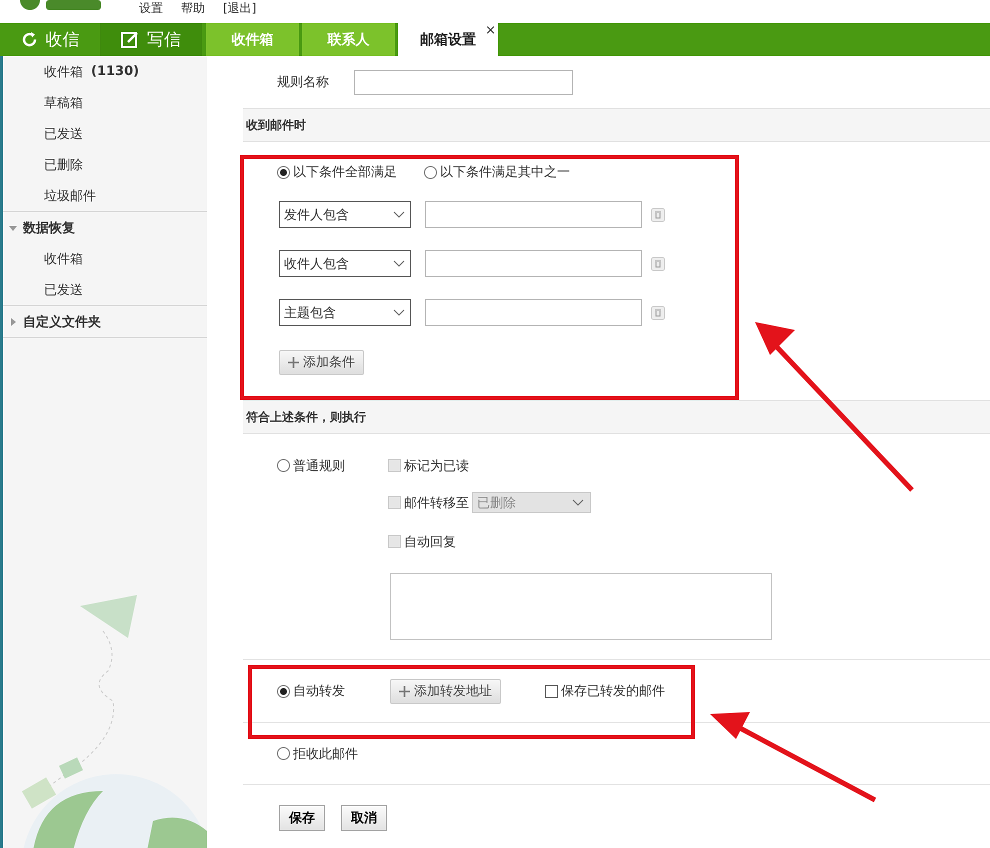 The width and height of the screenshot is (990, 848). What do you see at coordinates (29, 39) in the screenshot?
I see `refresh-icon` at bounding box center [29, 39].